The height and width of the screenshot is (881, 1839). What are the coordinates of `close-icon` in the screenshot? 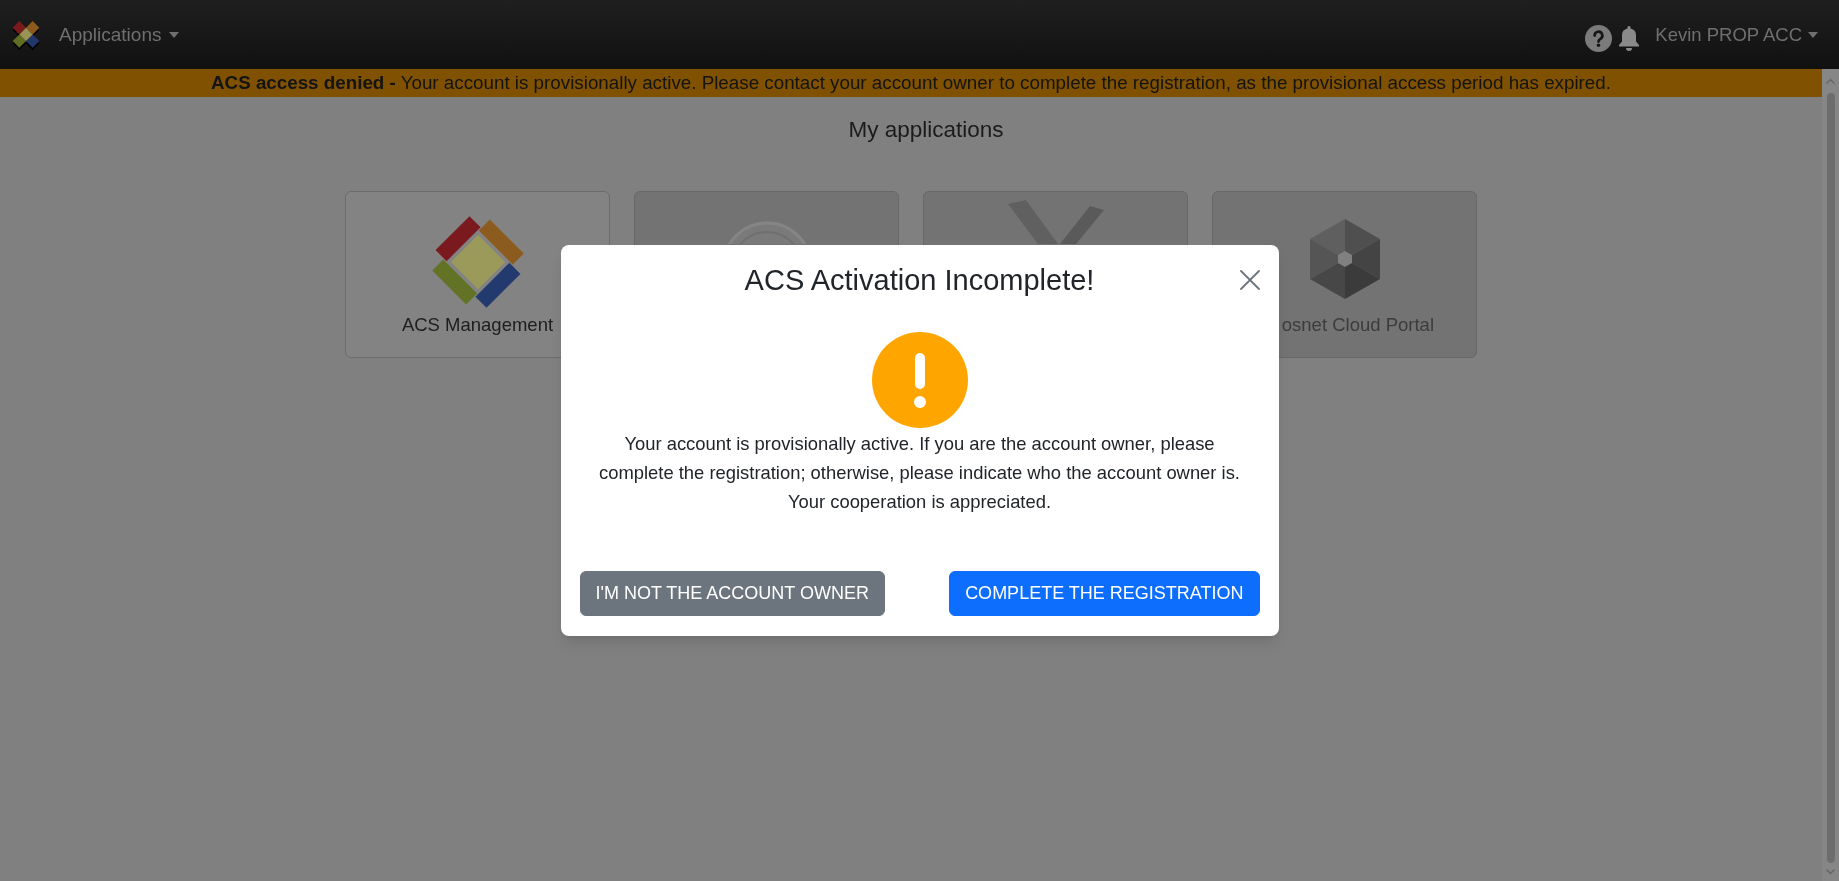 It's located at (1249, 280).